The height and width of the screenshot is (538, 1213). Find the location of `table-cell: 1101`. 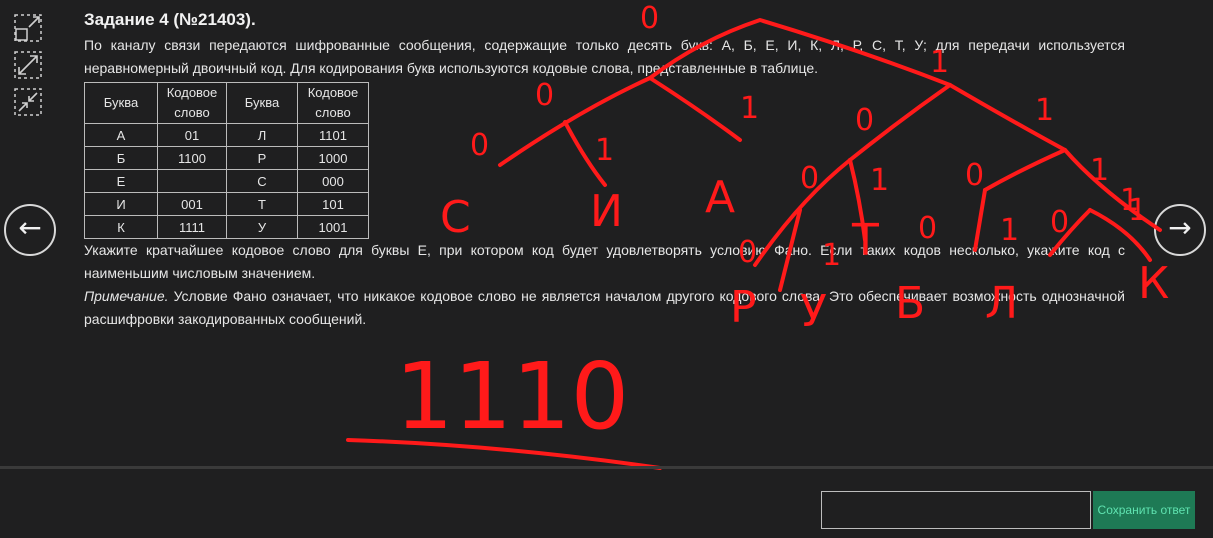

table-cell: 1101 is located at coordinates (333, 135).